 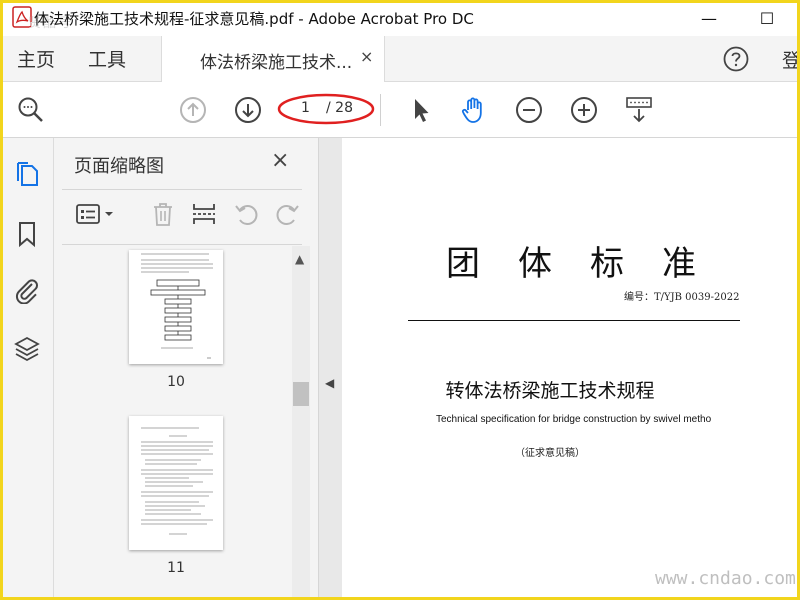 I want to click on close-tab-button: ×, so click(x=366, y=56).